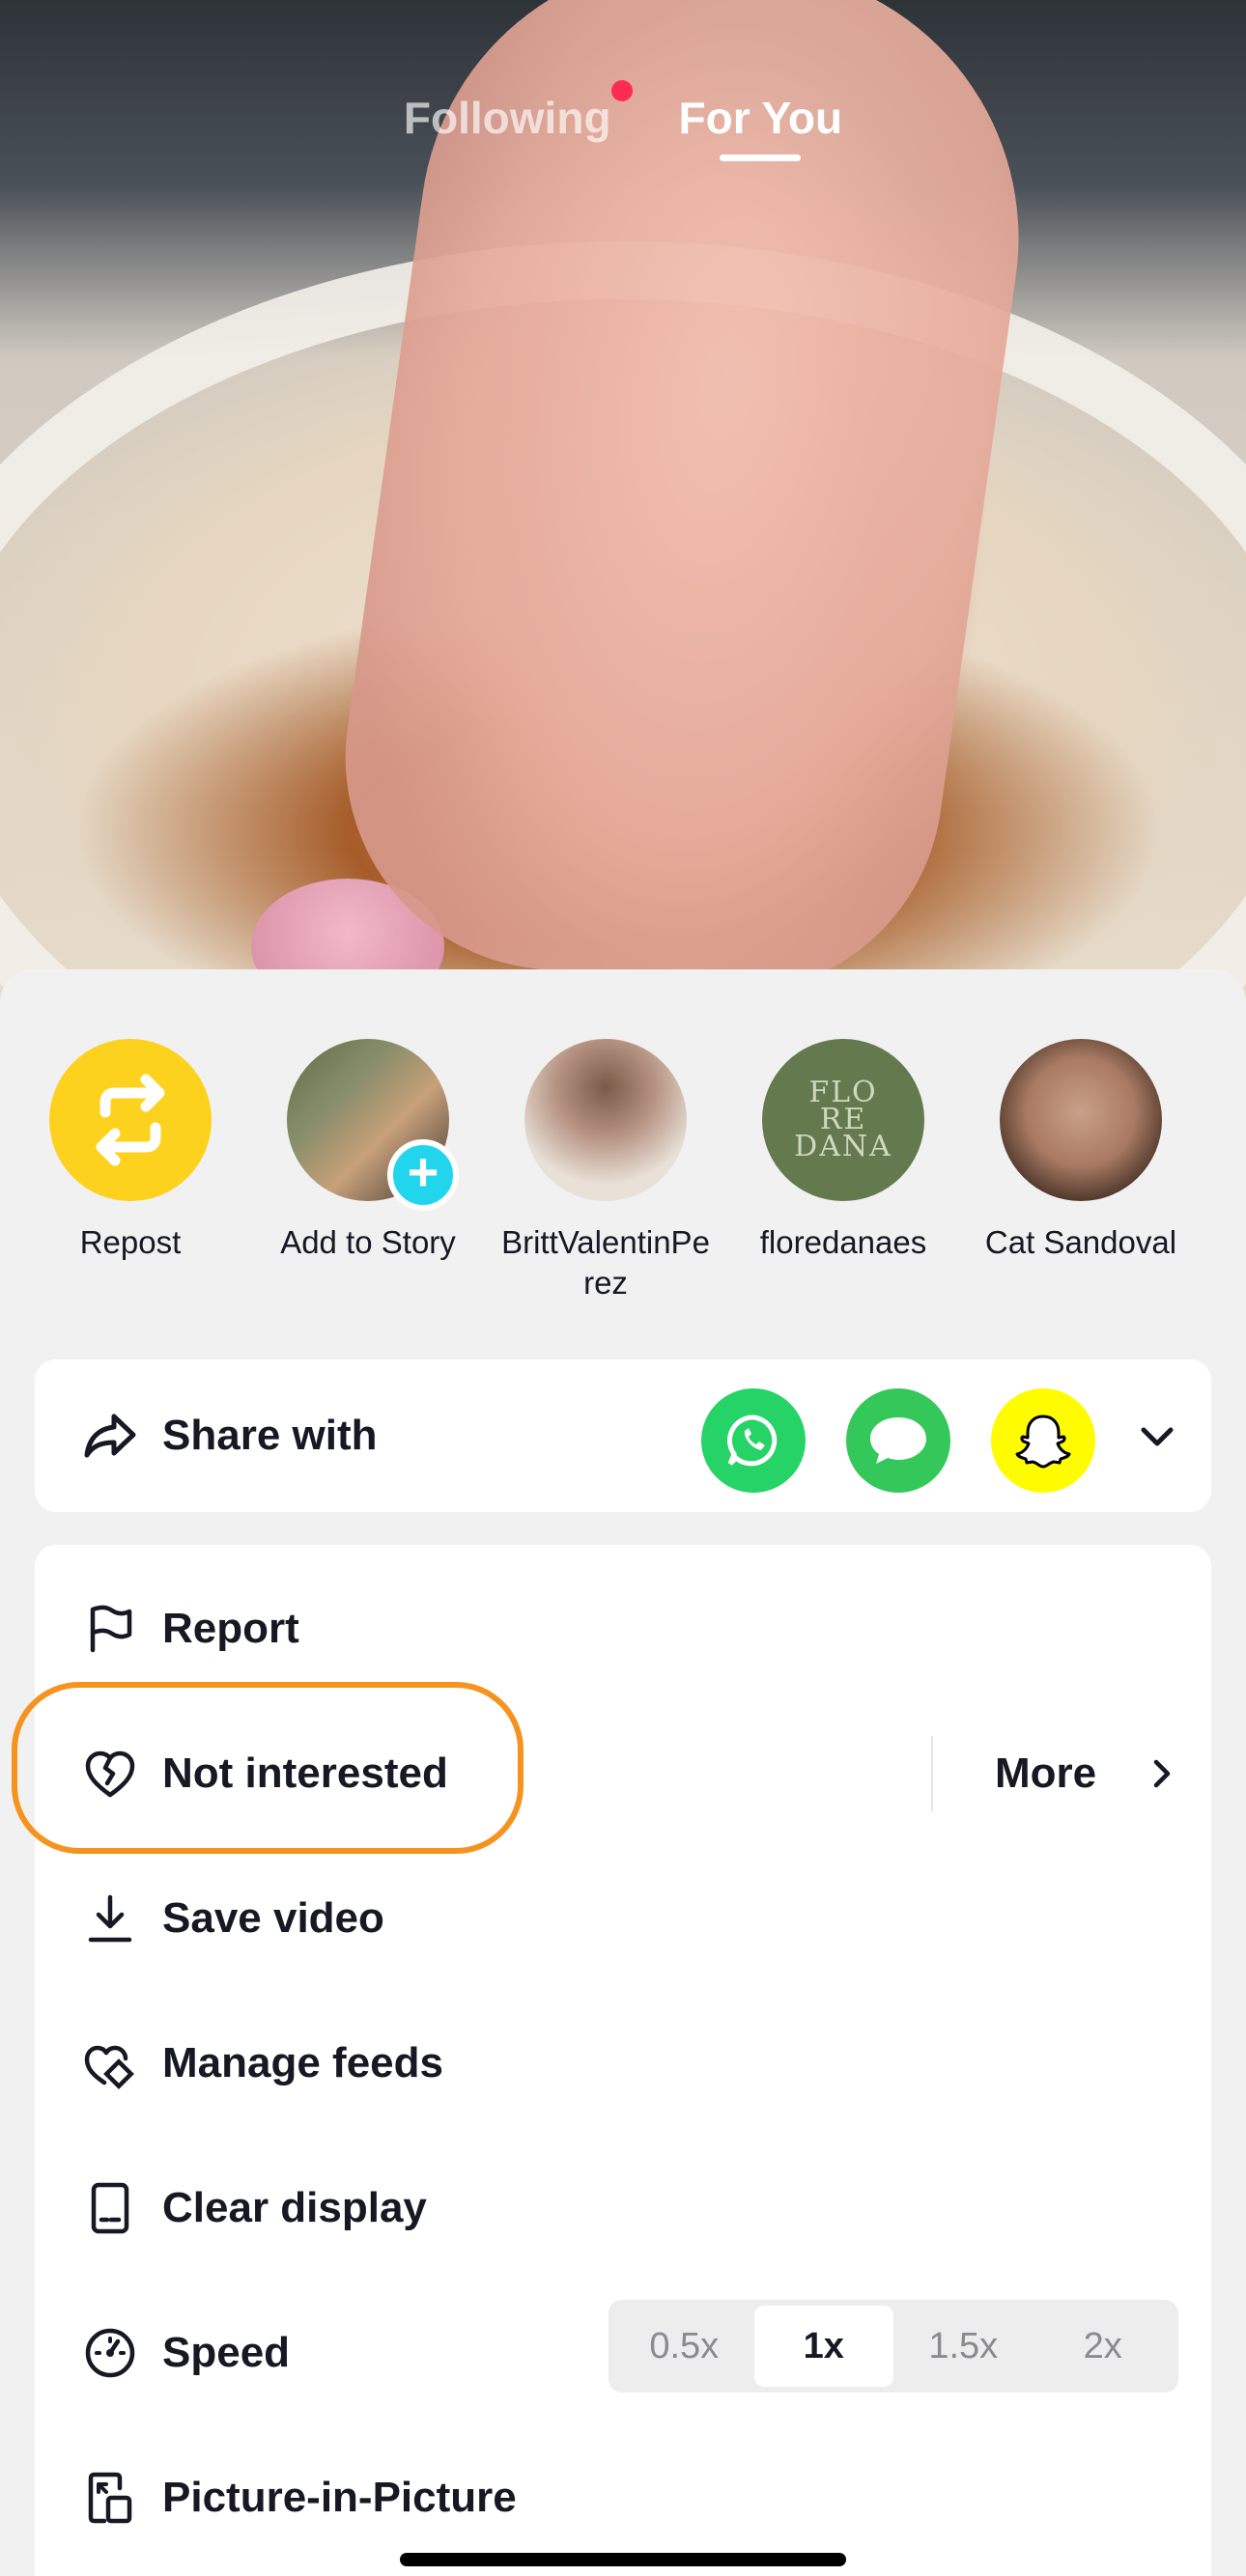 The width and height of the screenshot is (1246, 2576). I want to click on tab-for-you: For You, so click(761, 118).